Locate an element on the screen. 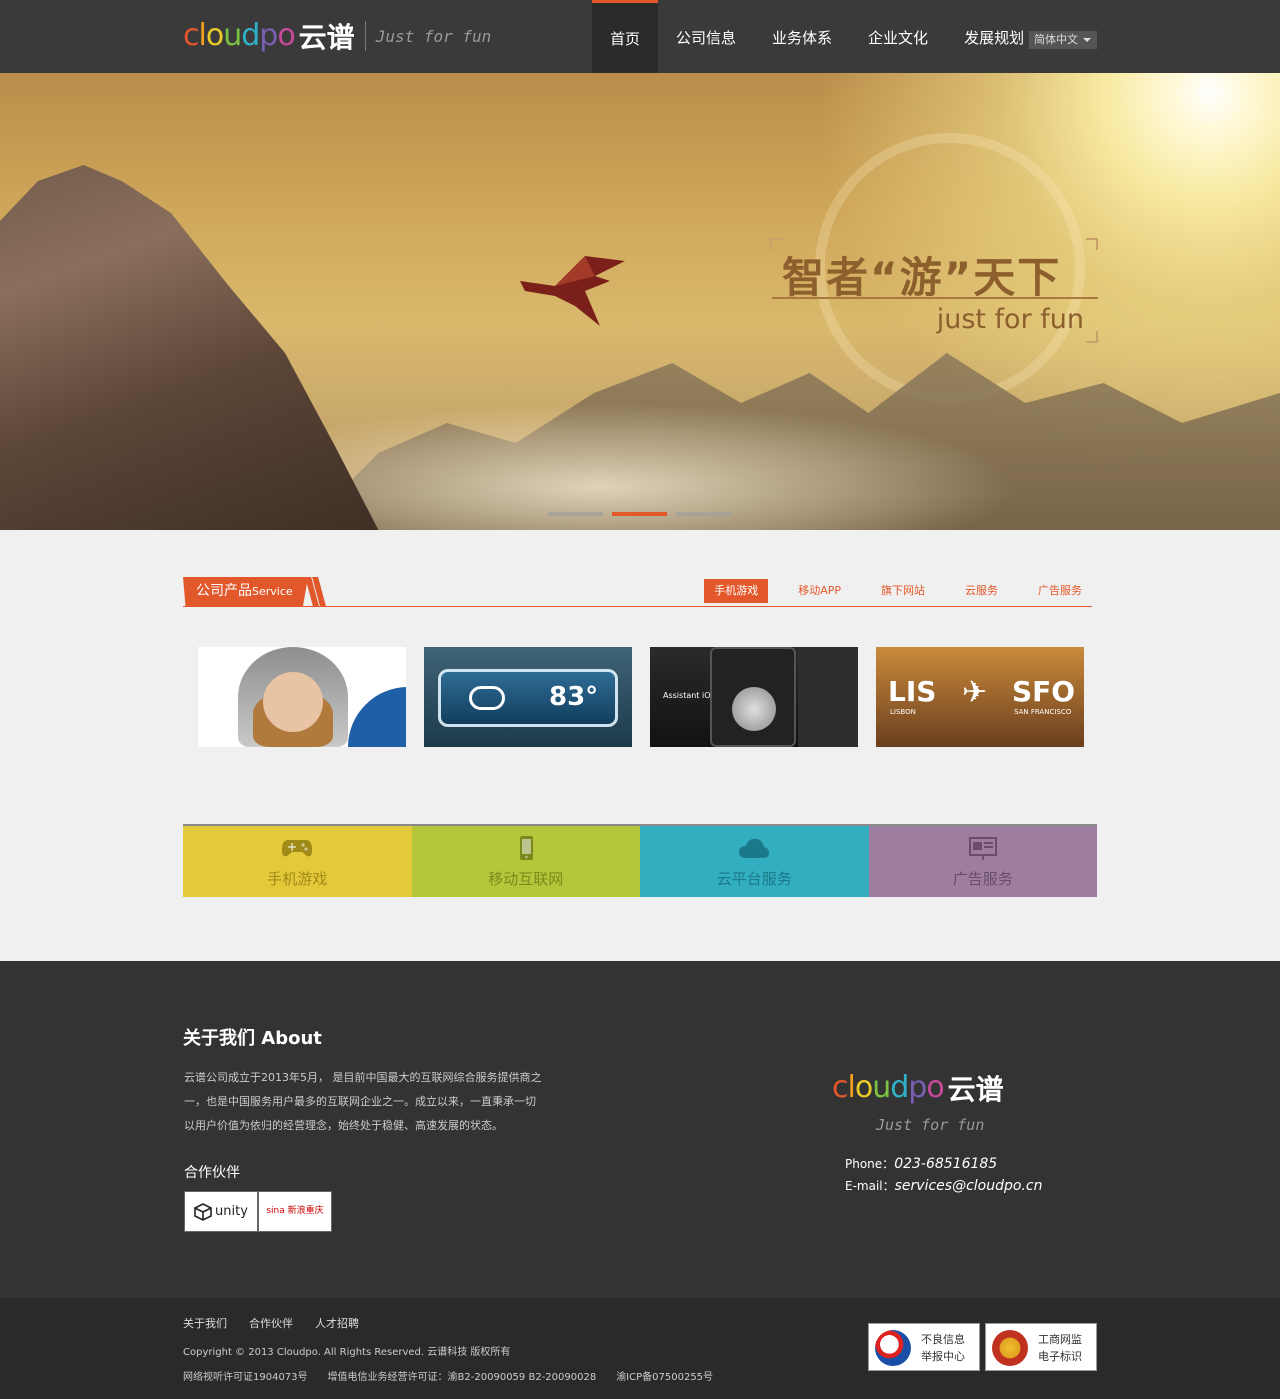 This screenshot has height=1399, width=1280. category-mobile-games: 手机游戏 is located at coordinates (297, 861).